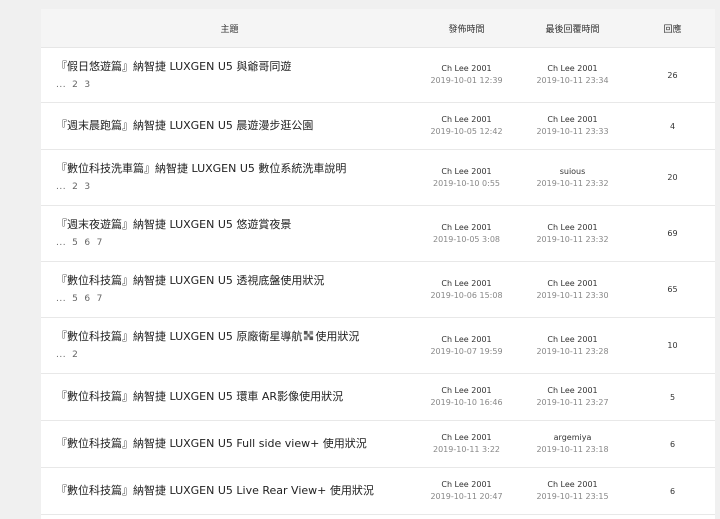  I want to click on last-reply-cell: Ch Lee 2001 2019-10-11 23:34, so click(572, 75).